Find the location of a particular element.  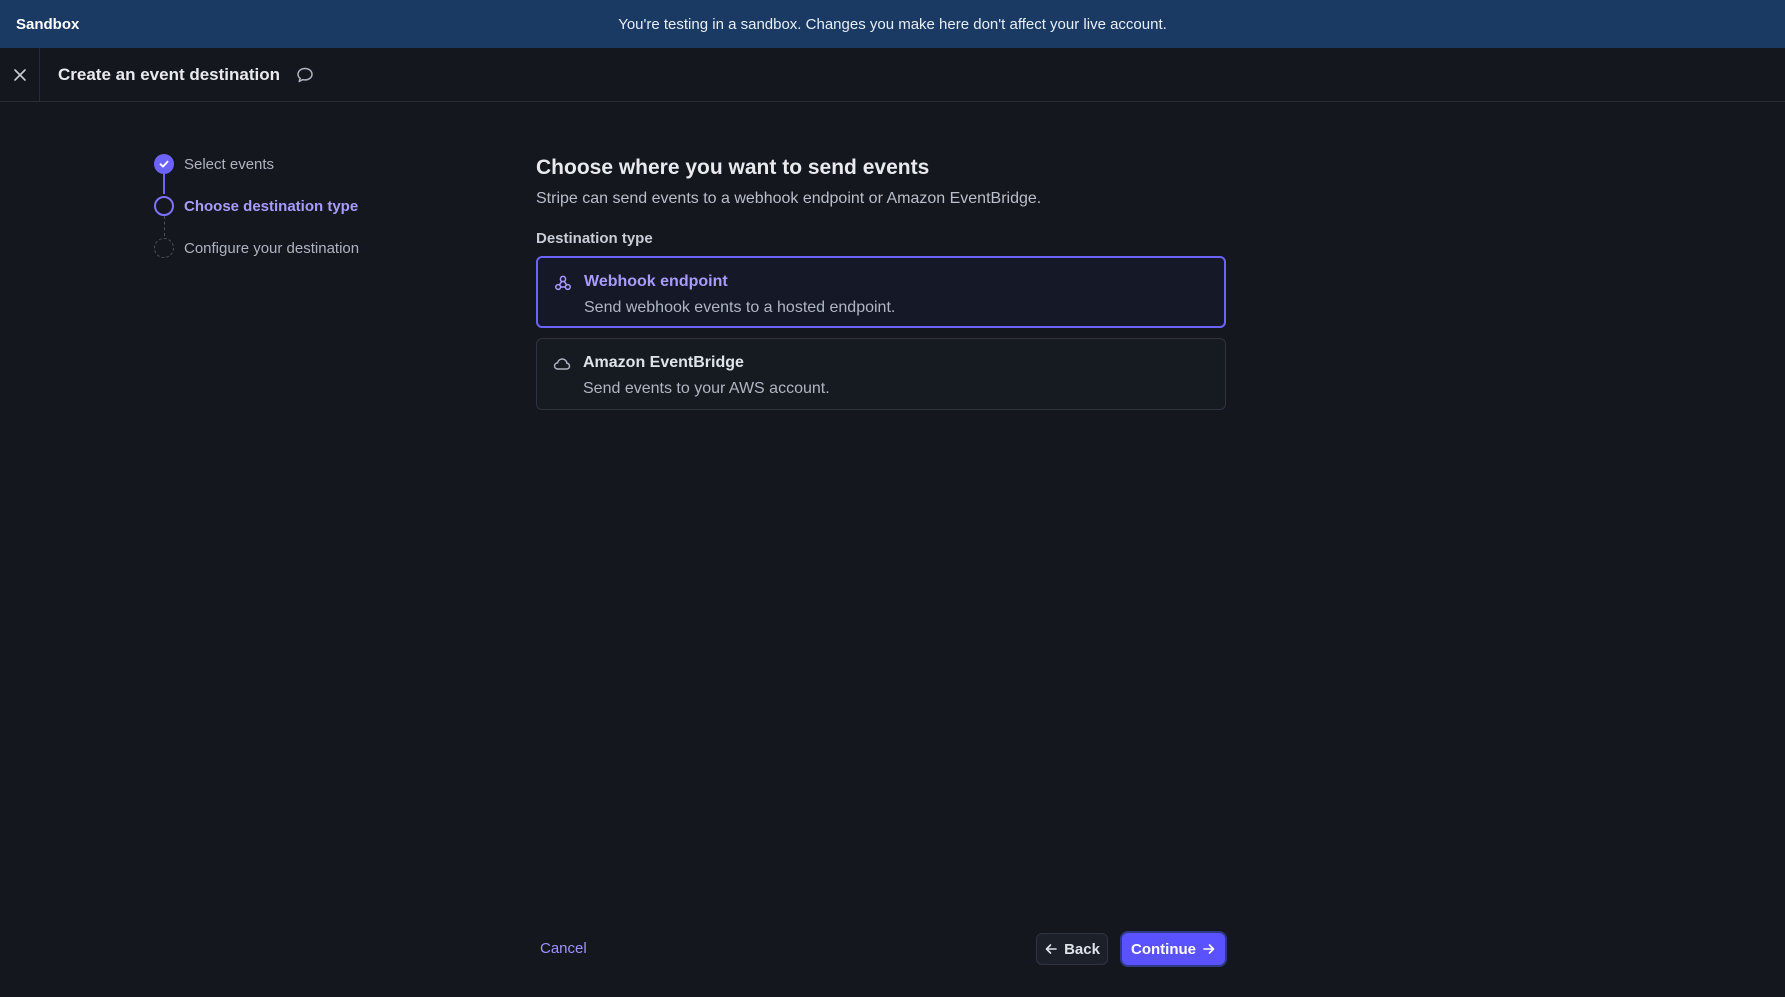

continue-button: Continue is located at coordinates (1173, 949).